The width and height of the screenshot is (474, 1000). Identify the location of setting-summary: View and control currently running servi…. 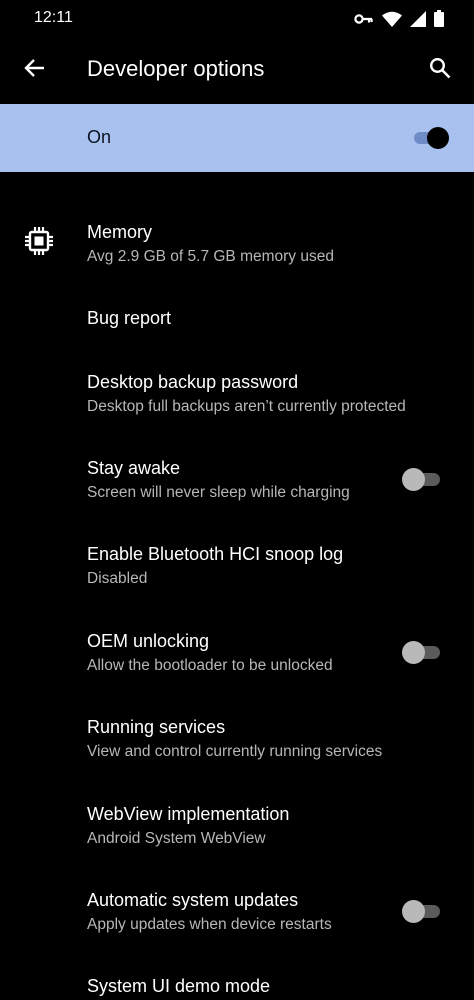
(235, 751).